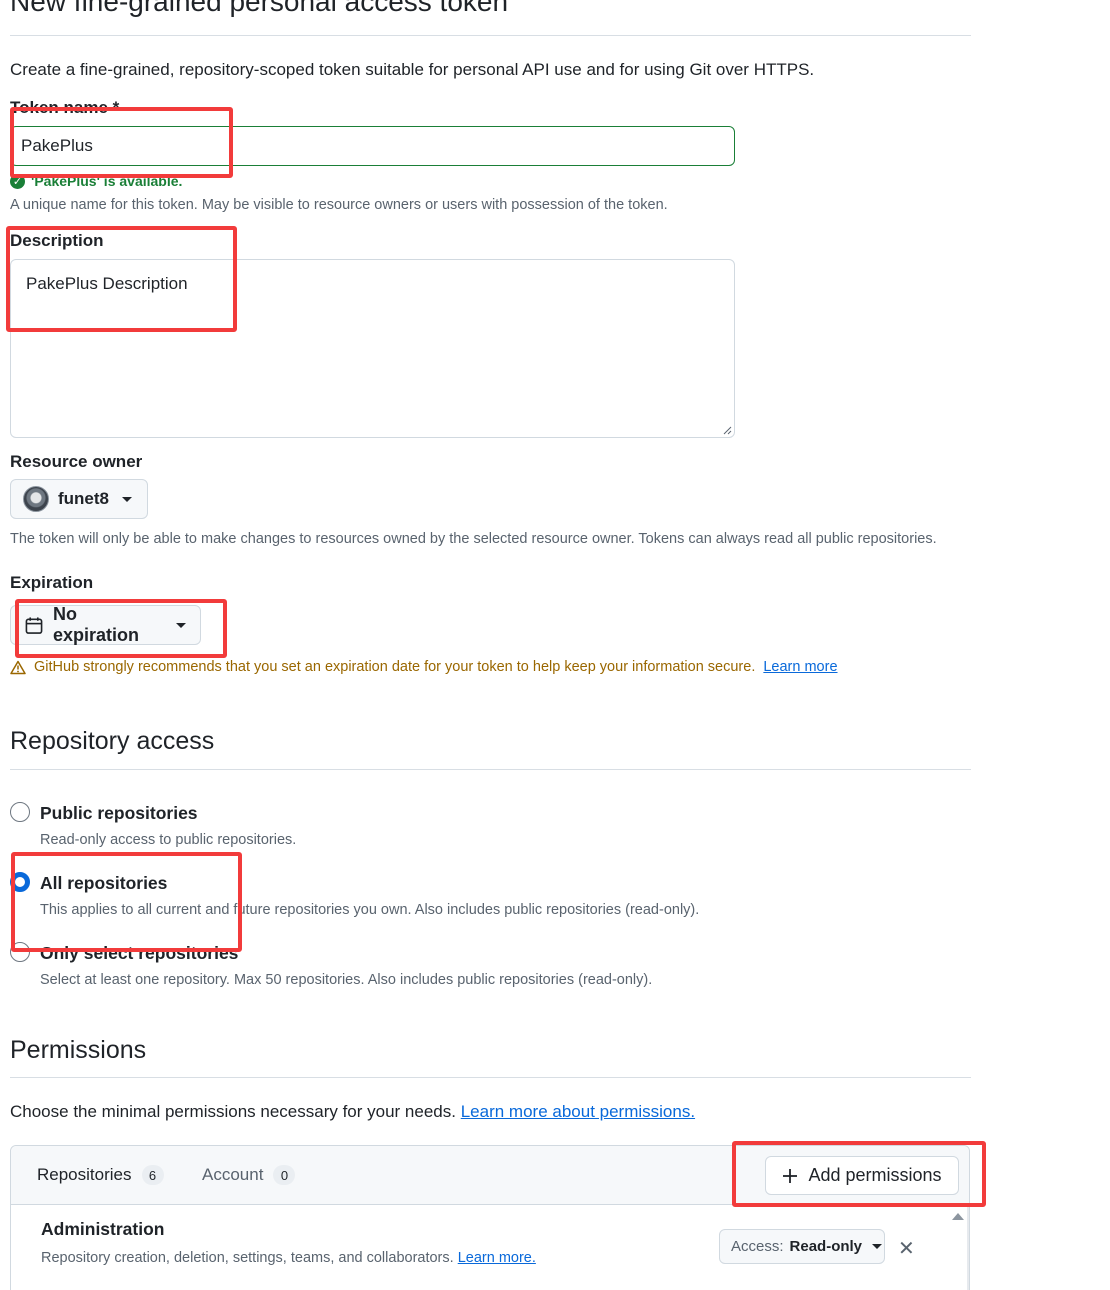 Image resolution: width=1110 pixels, height=1290 pixels. I want to click on availability-text: 'PakePlus' is available., so click(107, 181).